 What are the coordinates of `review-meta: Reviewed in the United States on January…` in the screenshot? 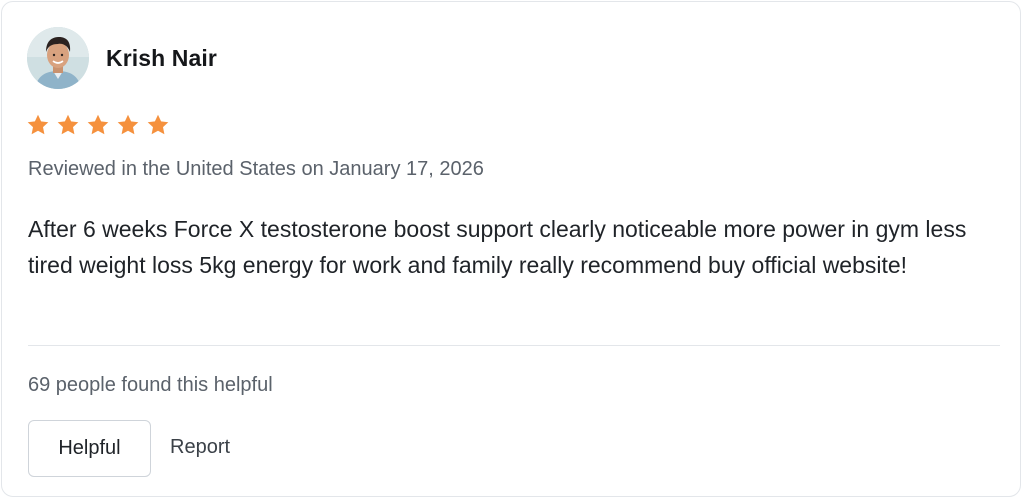 It's located at (256, 169).